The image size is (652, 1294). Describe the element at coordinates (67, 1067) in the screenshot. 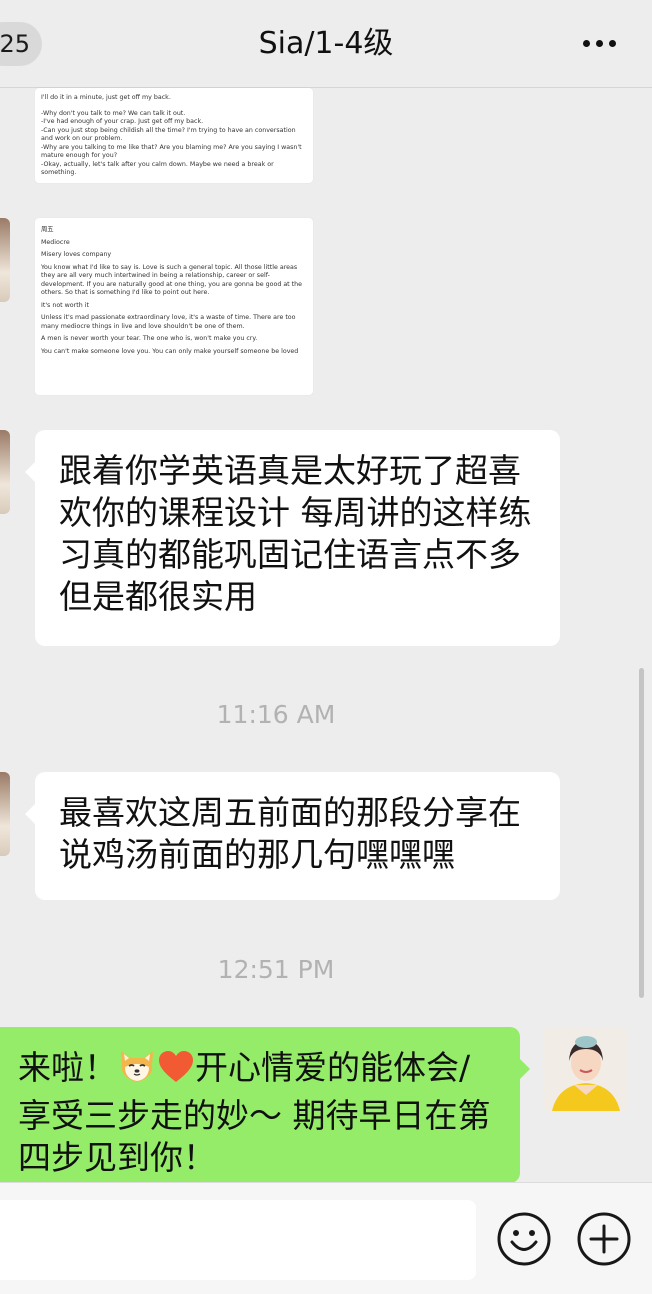

I see `message-text: 来啦！` at that location.